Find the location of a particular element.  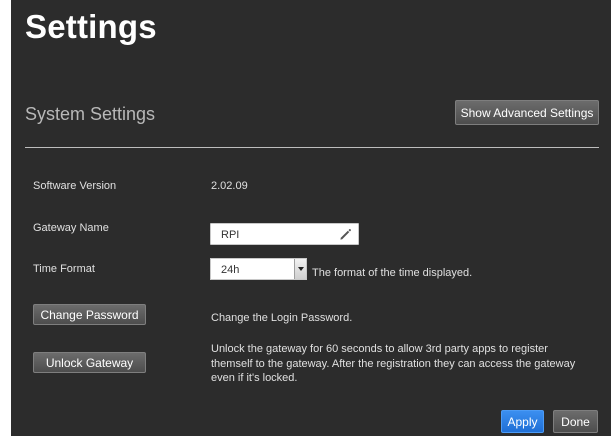

software-version-value: 2.02.09 is located at coordinates (229, 186).